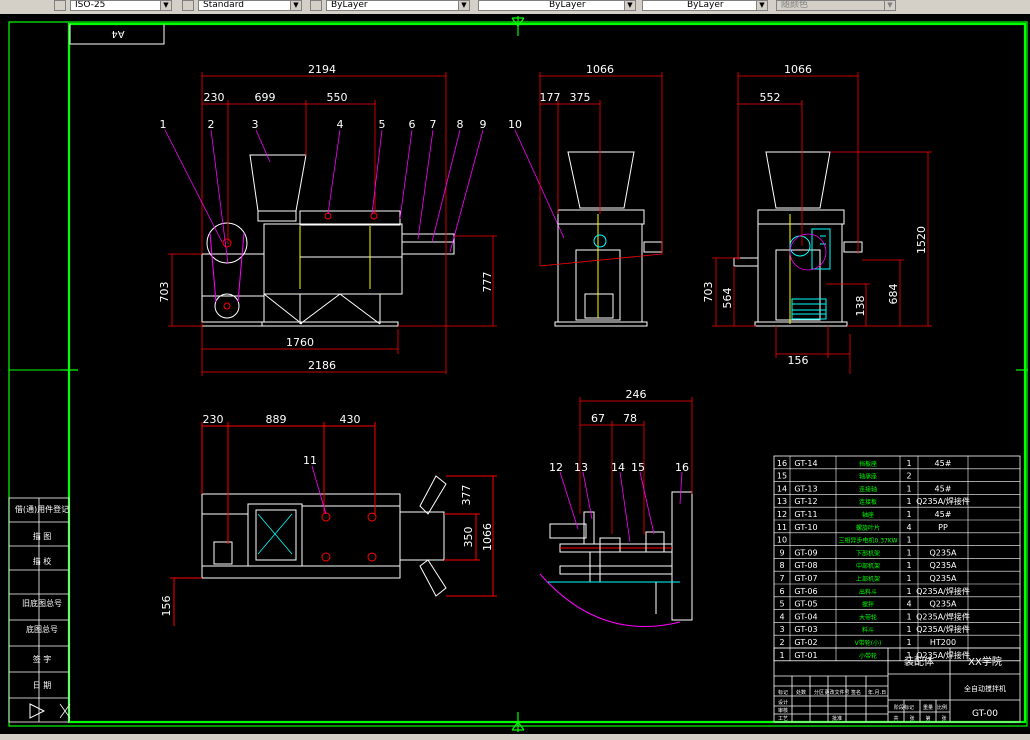 This screenshot has height=740, width=1030. I want to click on tb-label-scale: 比例, so click(942, 707).